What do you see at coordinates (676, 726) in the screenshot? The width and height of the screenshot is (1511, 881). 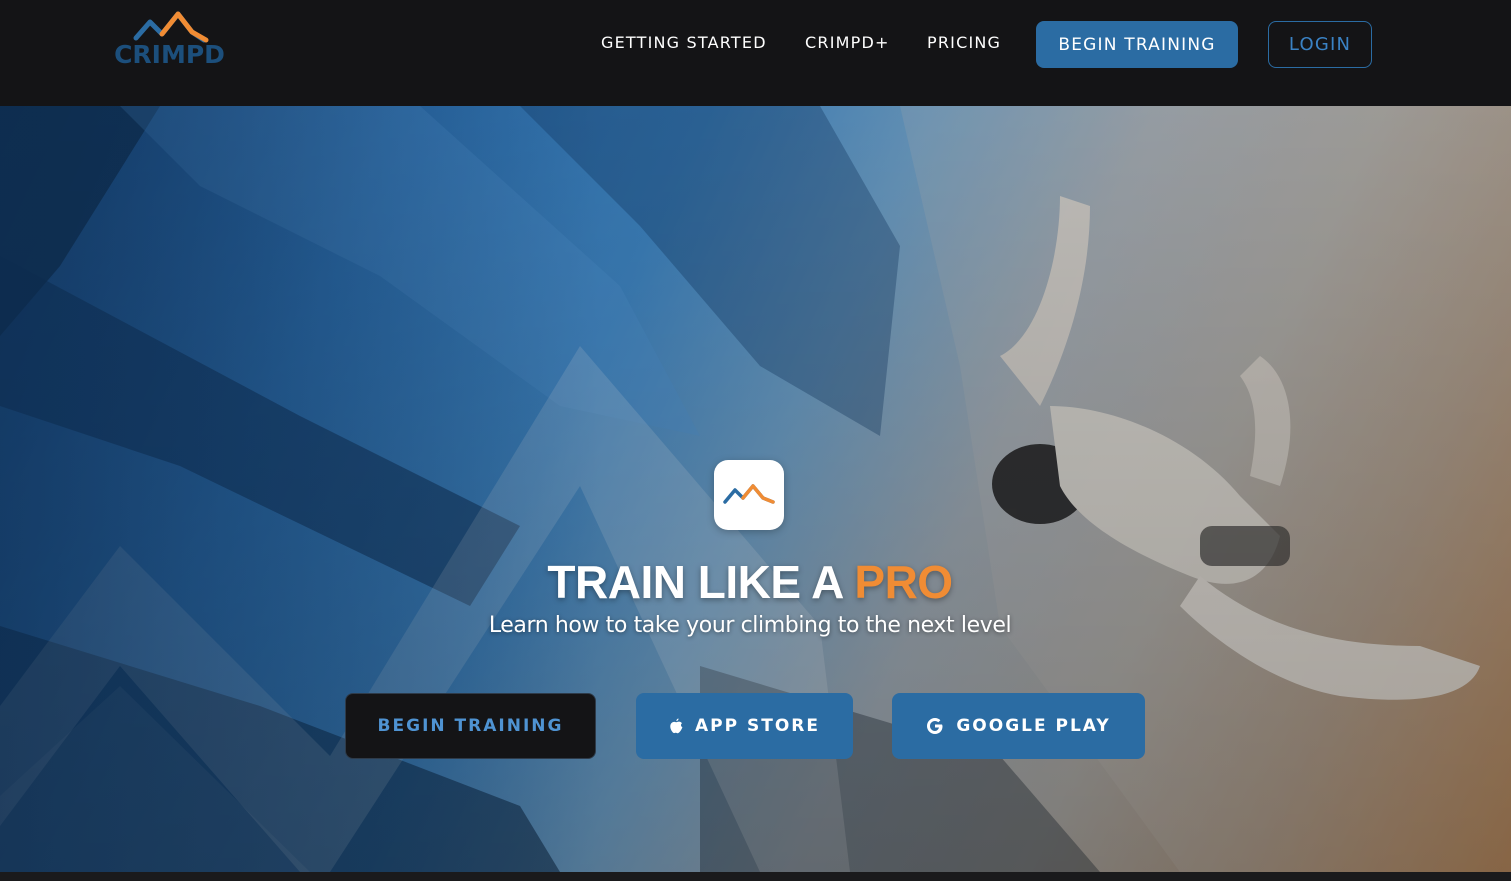 I see `apple-icon` at bounding box center [676, 726].